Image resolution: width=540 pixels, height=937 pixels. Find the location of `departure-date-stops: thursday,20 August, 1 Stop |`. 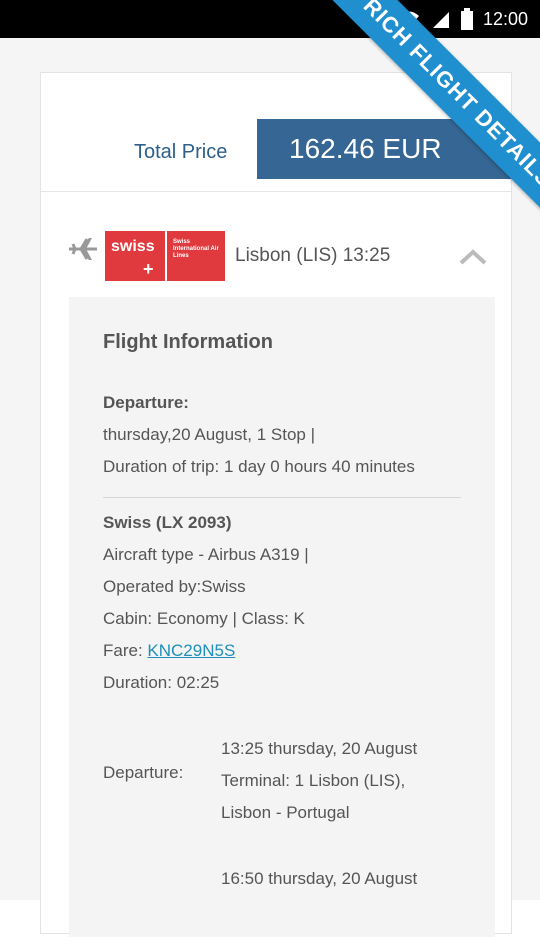

departure-date-stops: thursday,20 August, 1 Stop | is located at coordinates (209, 434).